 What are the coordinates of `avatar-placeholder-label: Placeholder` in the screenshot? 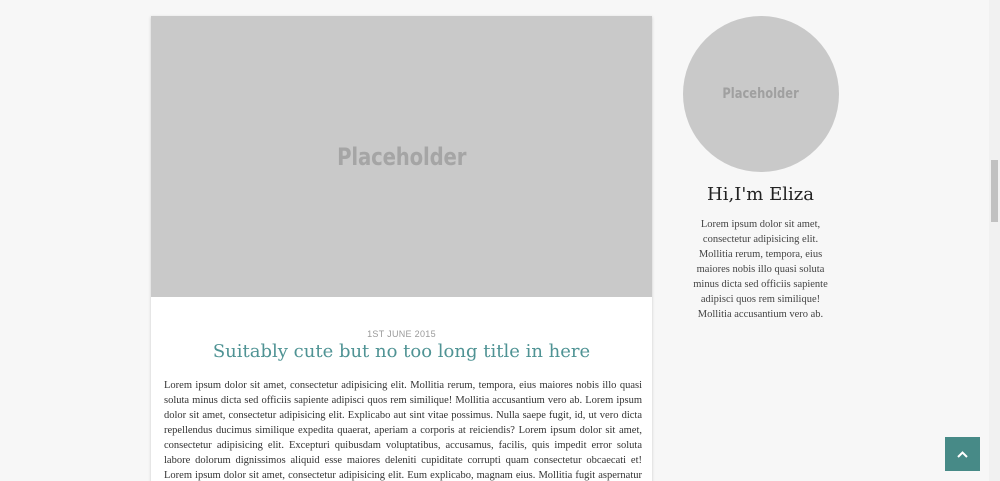 It's located at (760, 94).